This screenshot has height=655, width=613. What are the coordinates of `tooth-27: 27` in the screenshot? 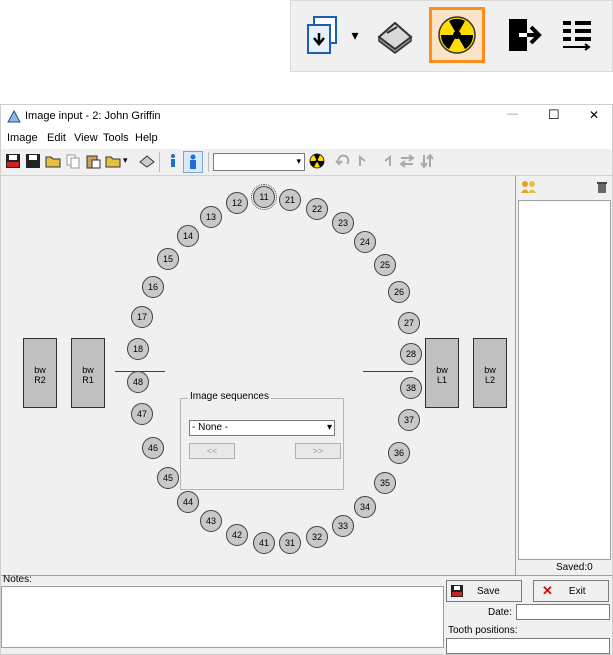 It's located at (409, 323).